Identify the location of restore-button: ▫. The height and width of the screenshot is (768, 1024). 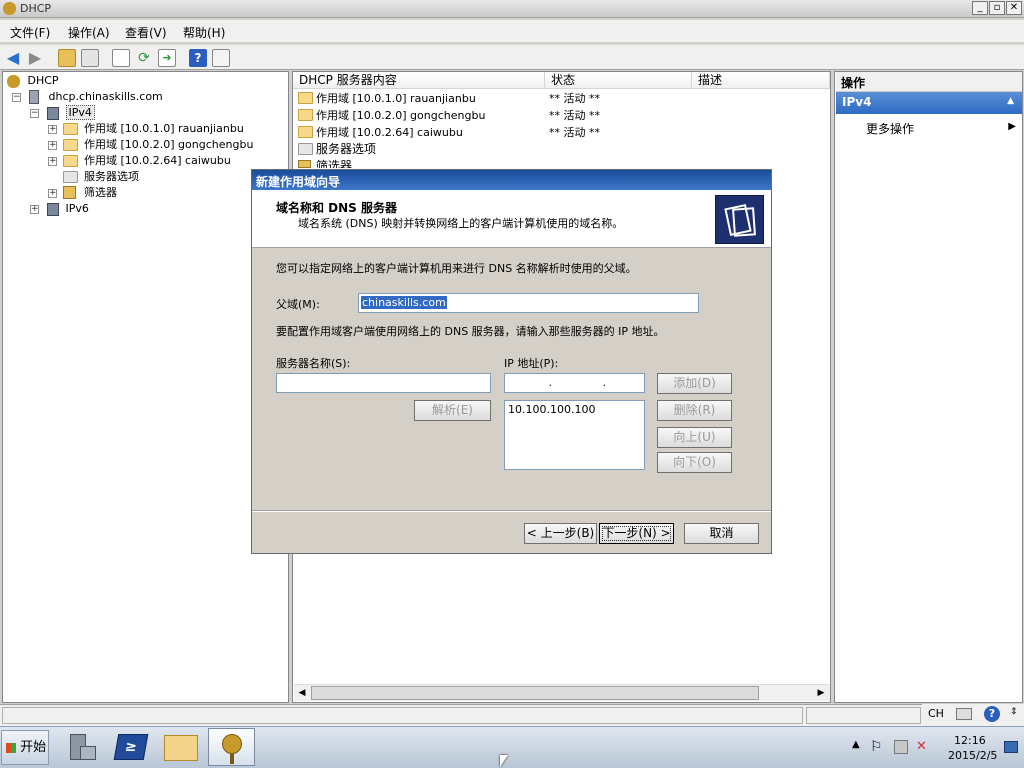
(997, 8).